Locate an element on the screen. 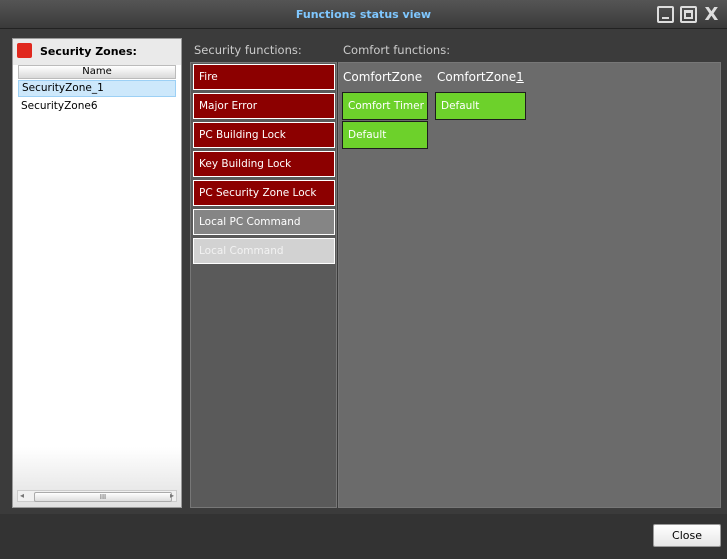  function-local-pc-command: Local PC Command is located at coordinates (264, 222).